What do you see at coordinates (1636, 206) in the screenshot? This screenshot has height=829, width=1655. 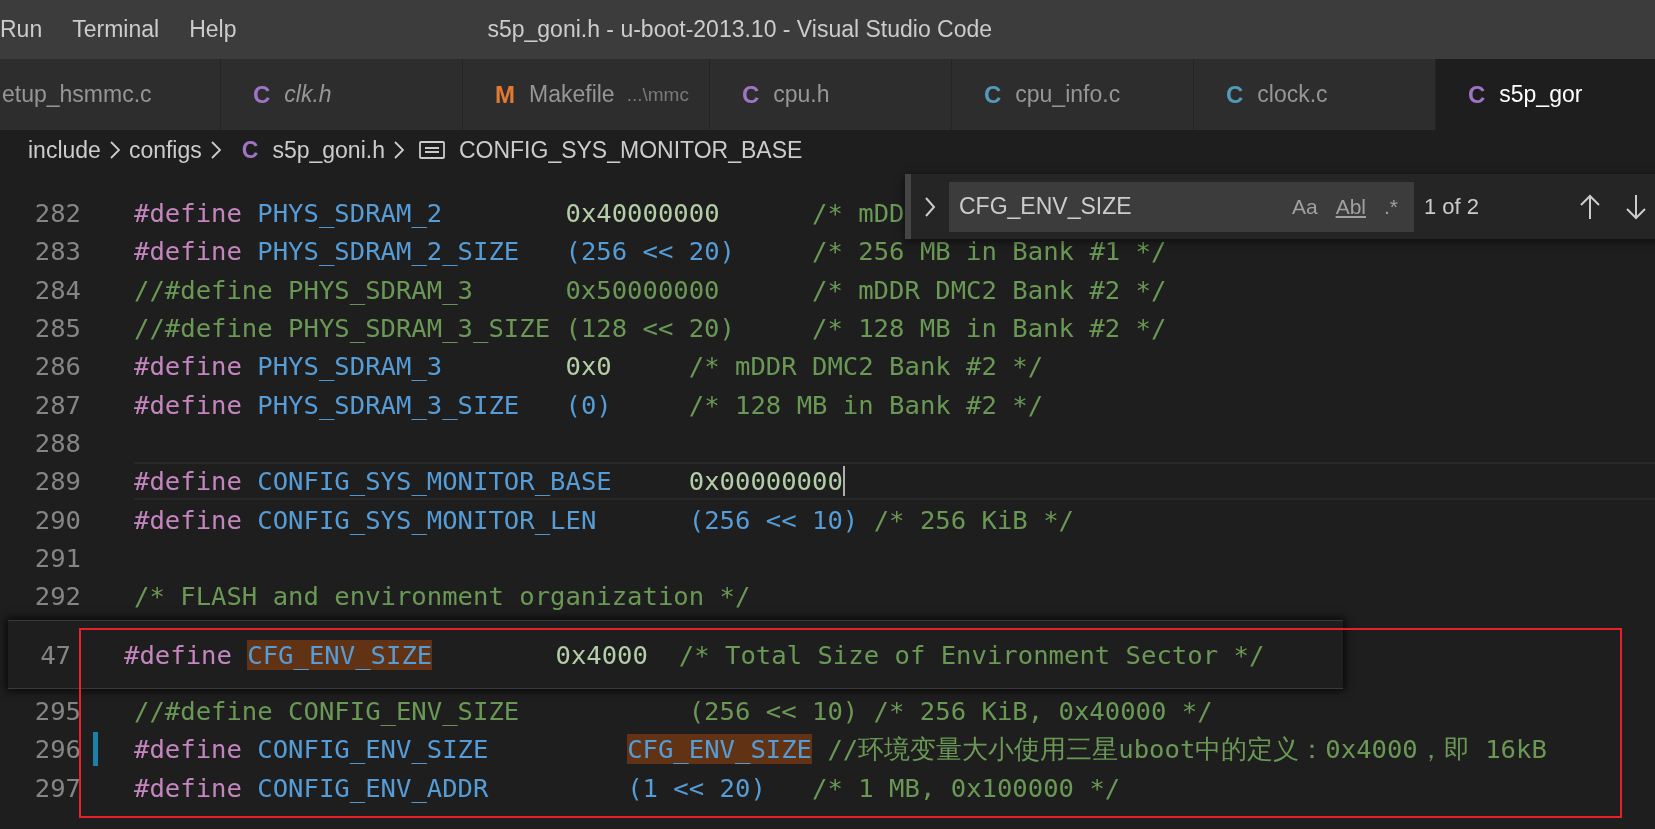 I see `arrow-down-icon` at bounding box center [1636, 206].